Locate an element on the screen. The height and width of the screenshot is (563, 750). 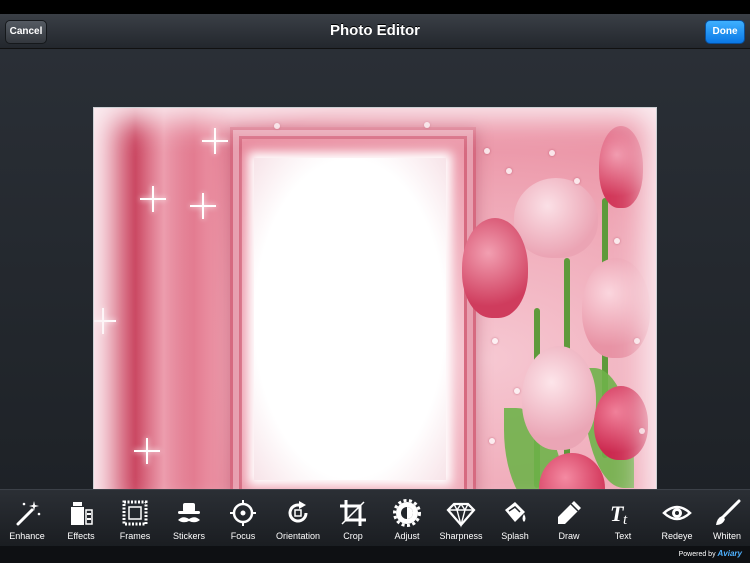
tool-orientation: Orientation is located at coordinates (298, 518).